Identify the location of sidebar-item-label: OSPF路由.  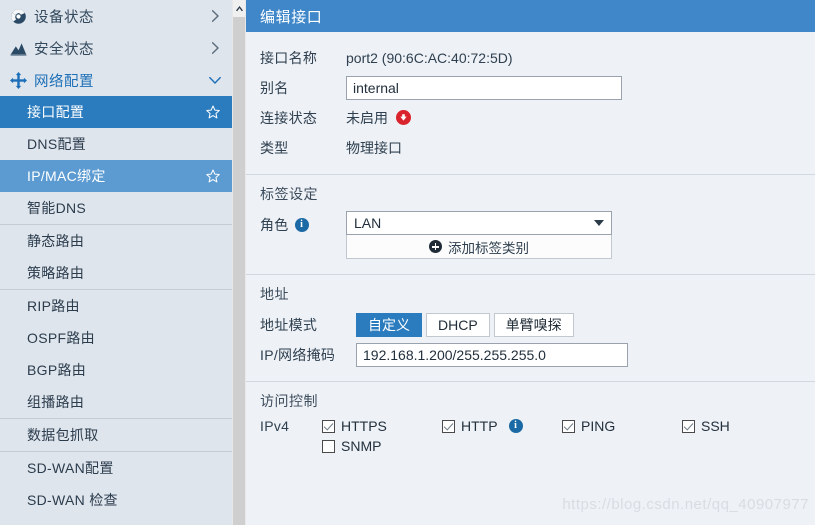
(61, 338).